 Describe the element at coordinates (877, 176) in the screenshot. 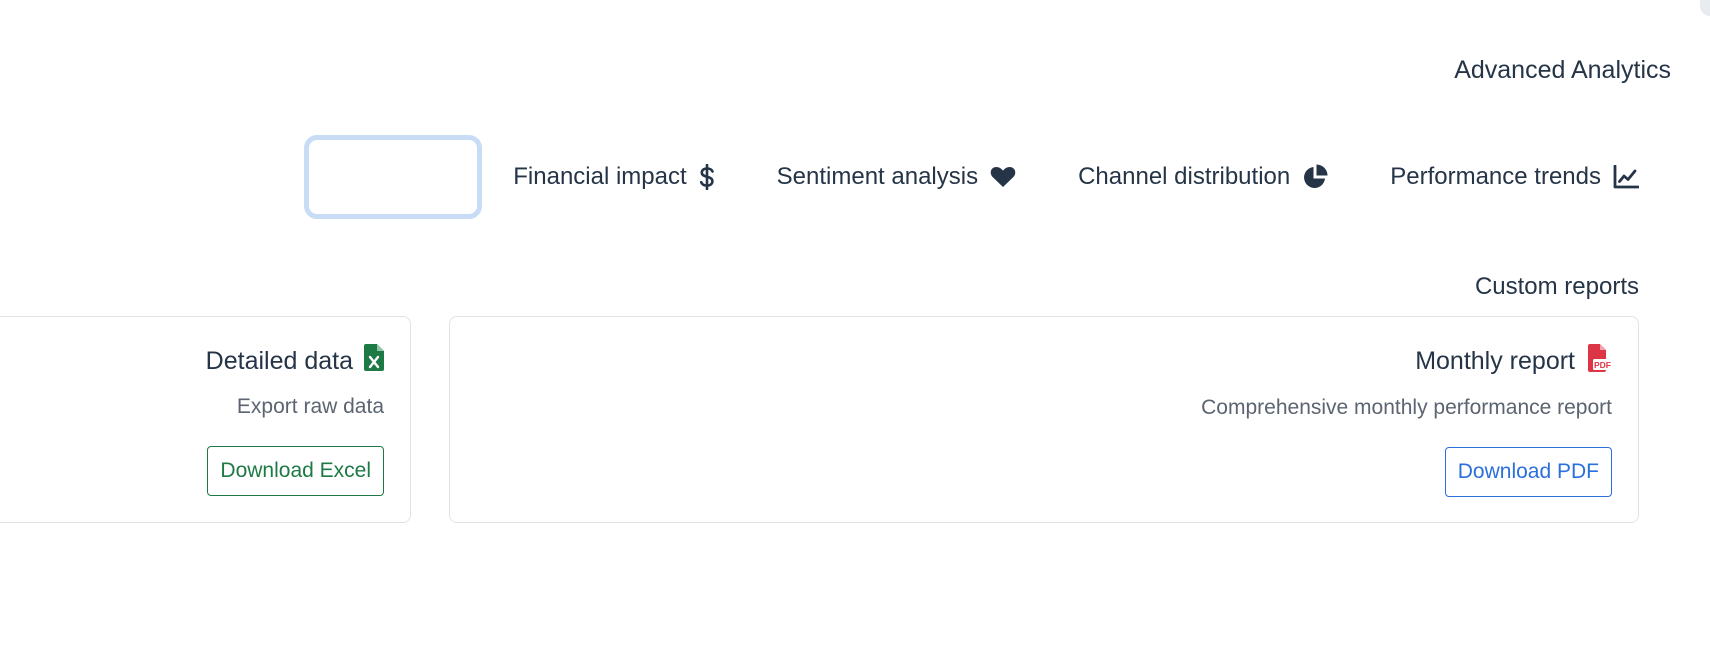

I see `tab-label: Sentiment analysis` at that location.